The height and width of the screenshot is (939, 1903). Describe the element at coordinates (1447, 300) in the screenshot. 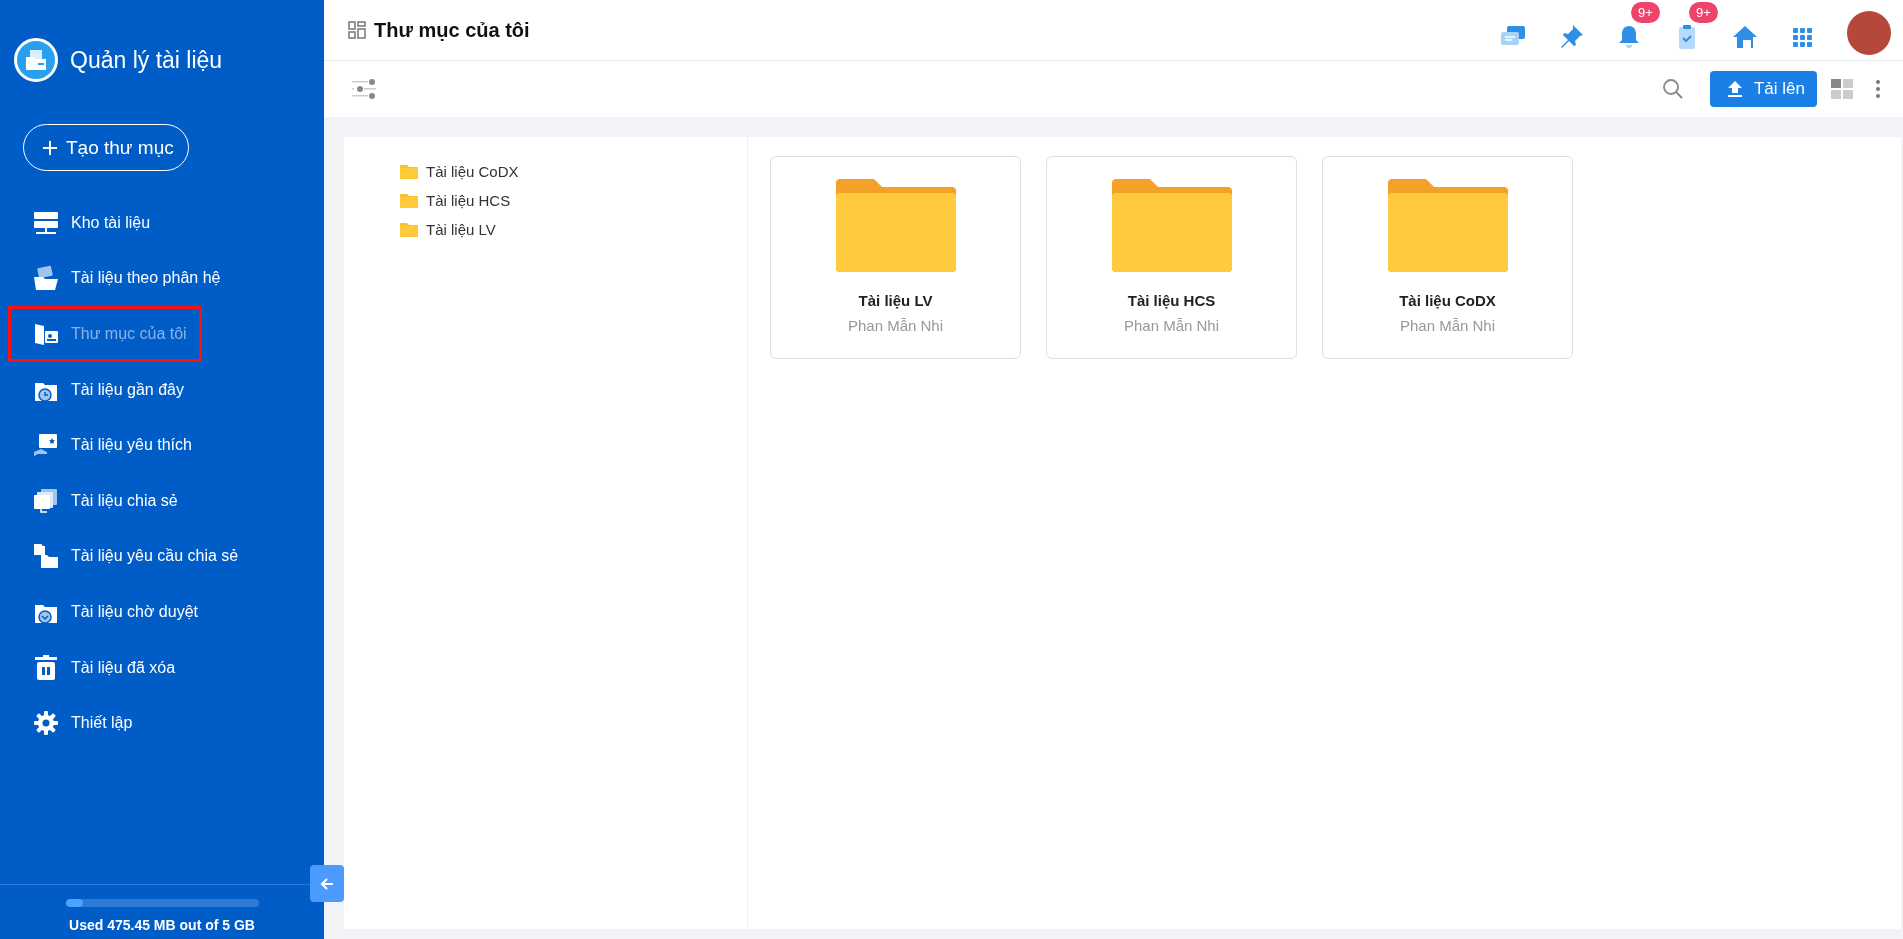

I see `folder-name: Tài liệu CoDX` at that location.